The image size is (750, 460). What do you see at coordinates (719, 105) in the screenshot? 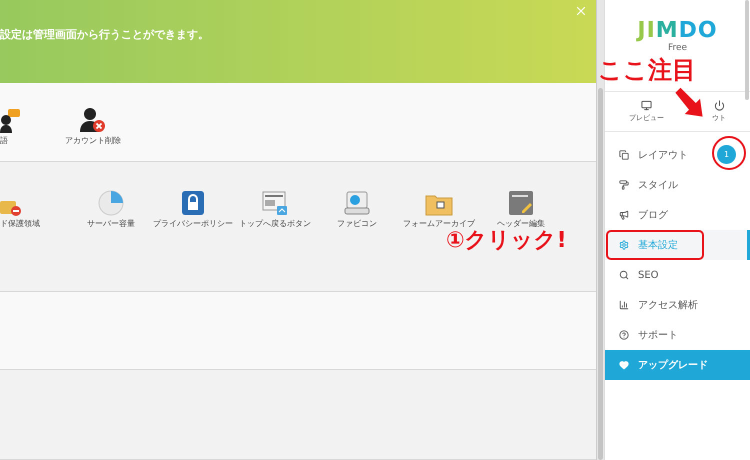
I see `power-icon` at bounding box center [719, 105].